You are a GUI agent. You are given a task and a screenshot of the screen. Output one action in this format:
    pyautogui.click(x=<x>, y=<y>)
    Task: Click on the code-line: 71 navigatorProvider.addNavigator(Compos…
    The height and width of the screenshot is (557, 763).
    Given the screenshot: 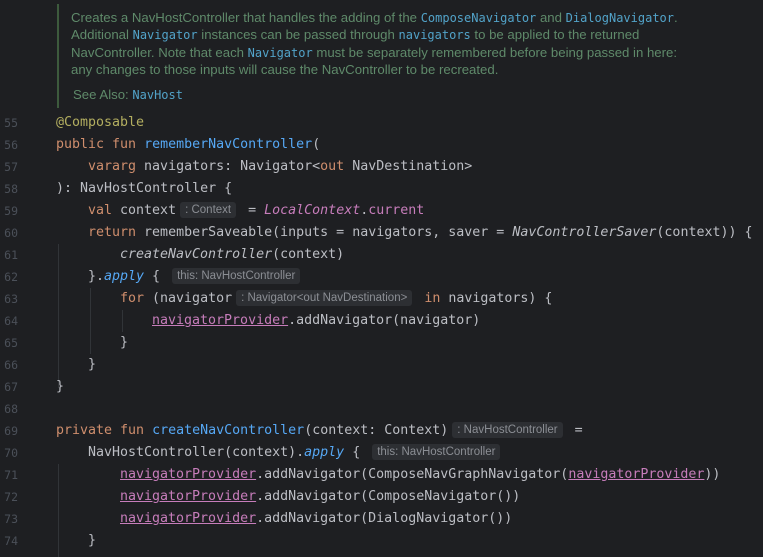 What is the action you would take?
    pyautogui.click(x=381, y=475)
    